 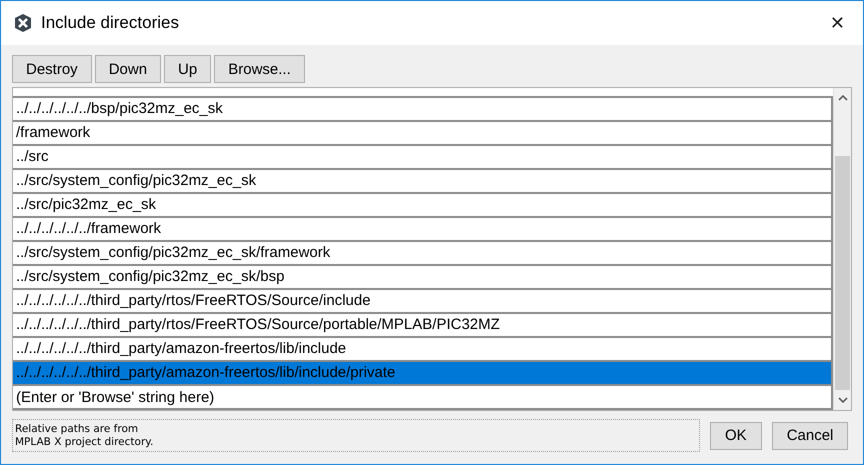 What do you see at coordinates (423, 374) in the screenshot?
I see `path-row: ../../../../../../third_party/amazon-freertos/lib/include/private` at bounding box center [423, 374].